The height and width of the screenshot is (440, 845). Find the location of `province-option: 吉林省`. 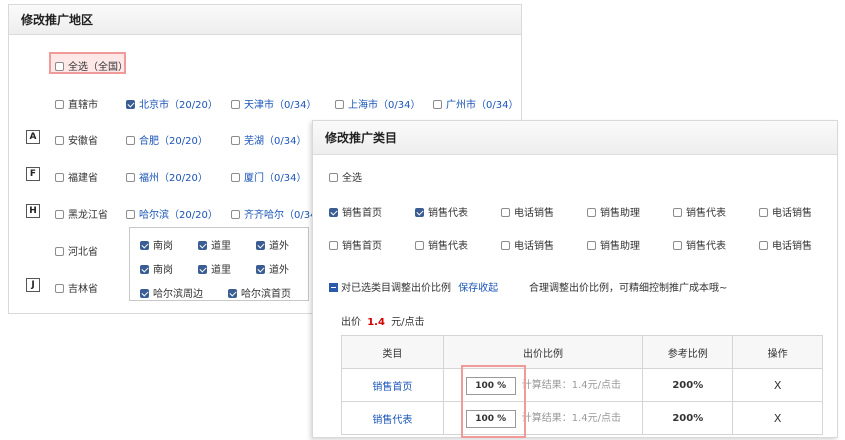

province-option: 吉林省 is located at coordinates (76, 287).